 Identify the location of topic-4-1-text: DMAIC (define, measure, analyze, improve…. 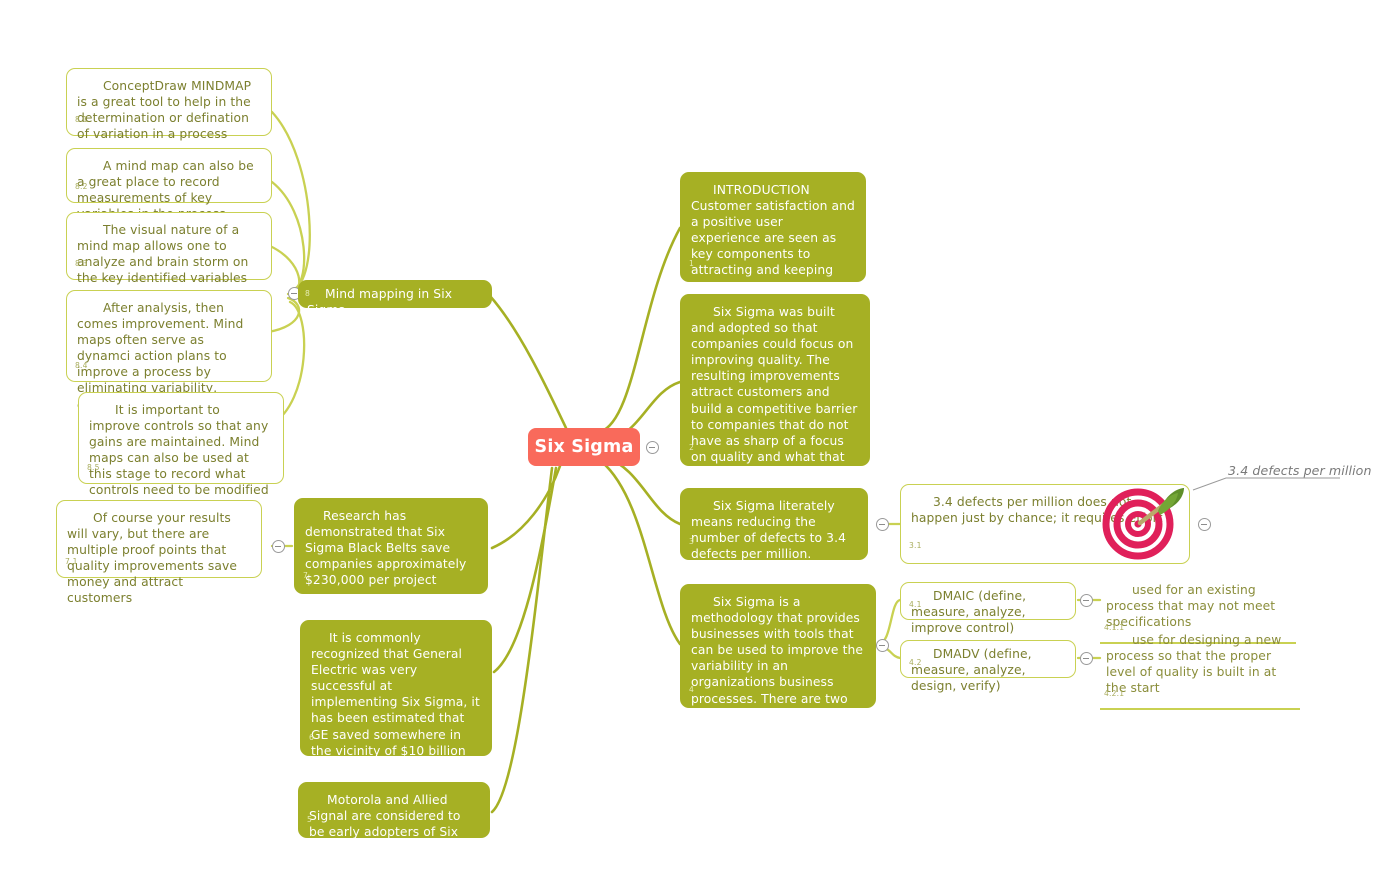
(969, 612).